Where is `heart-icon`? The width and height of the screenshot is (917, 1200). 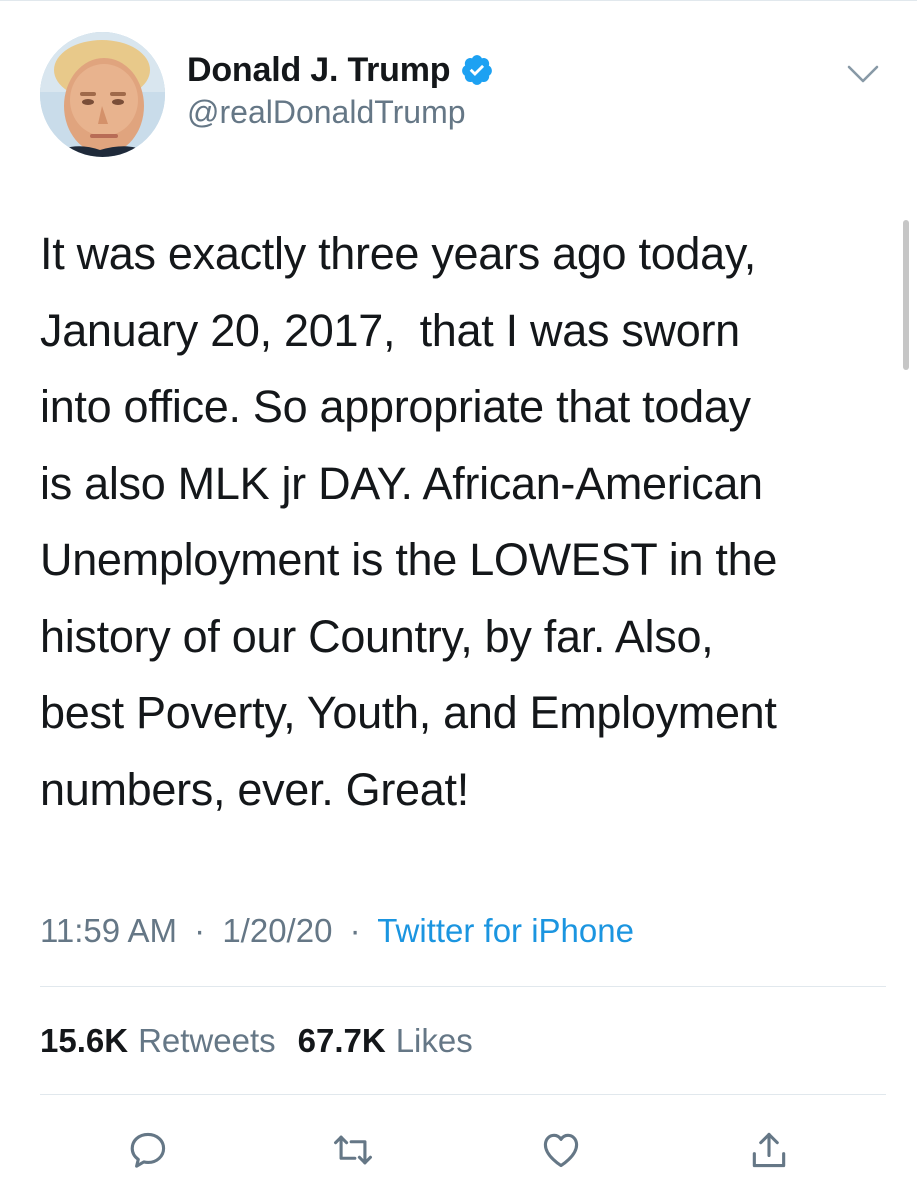 heart-icon is located at coordinates (561, 1150).